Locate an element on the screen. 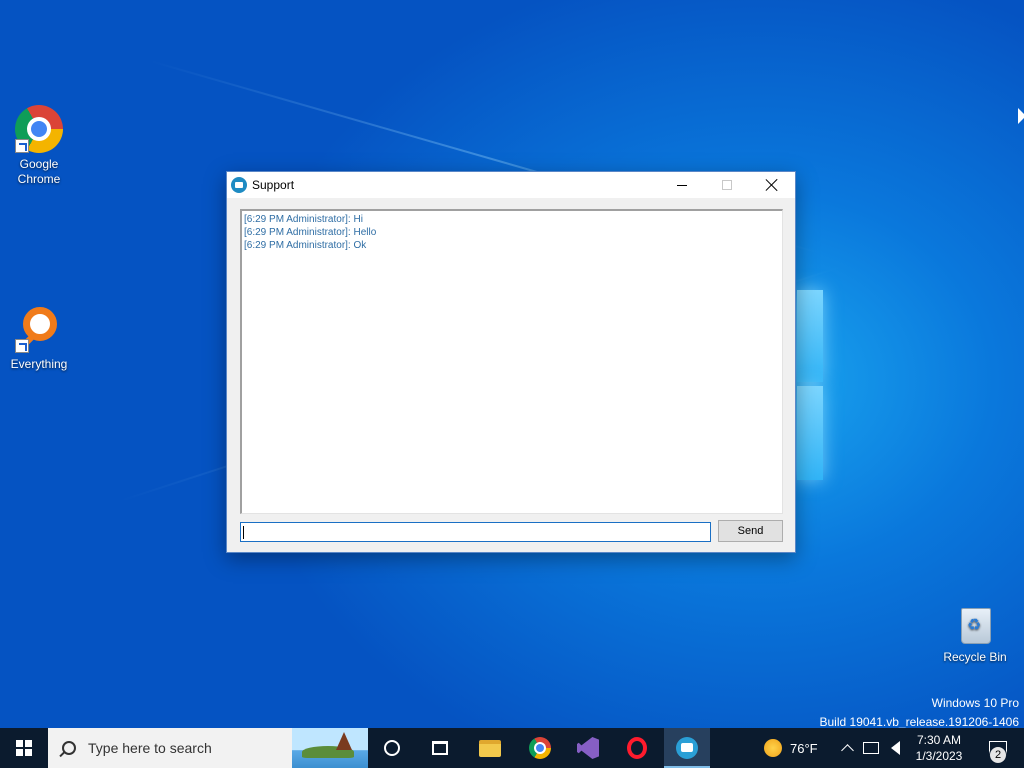 Image resolution: width=1024 pixels, height=768 pixels. taskbar-task-view is located at coordinates (440, 748).